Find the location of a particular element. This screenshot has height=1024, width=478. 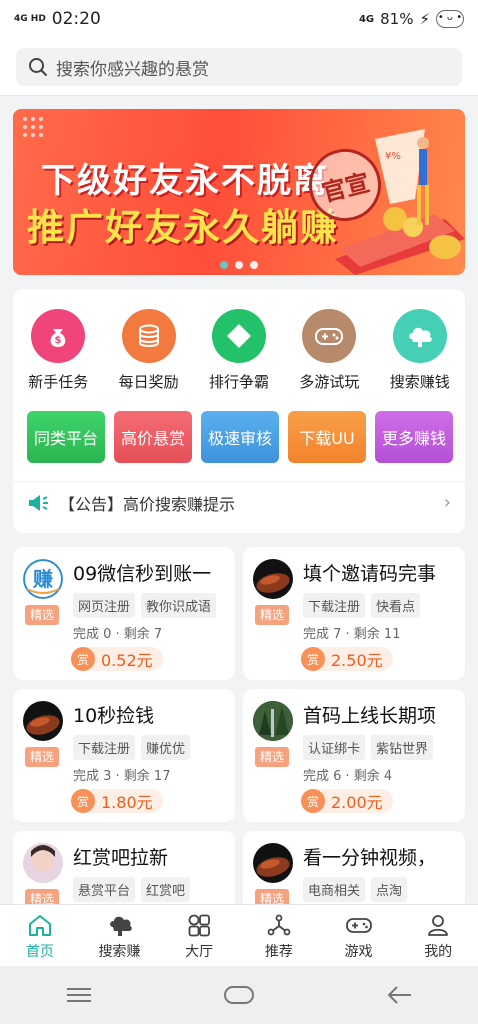

more-earnings-button: 更多赚钱 is located at coordinates (414, 437).